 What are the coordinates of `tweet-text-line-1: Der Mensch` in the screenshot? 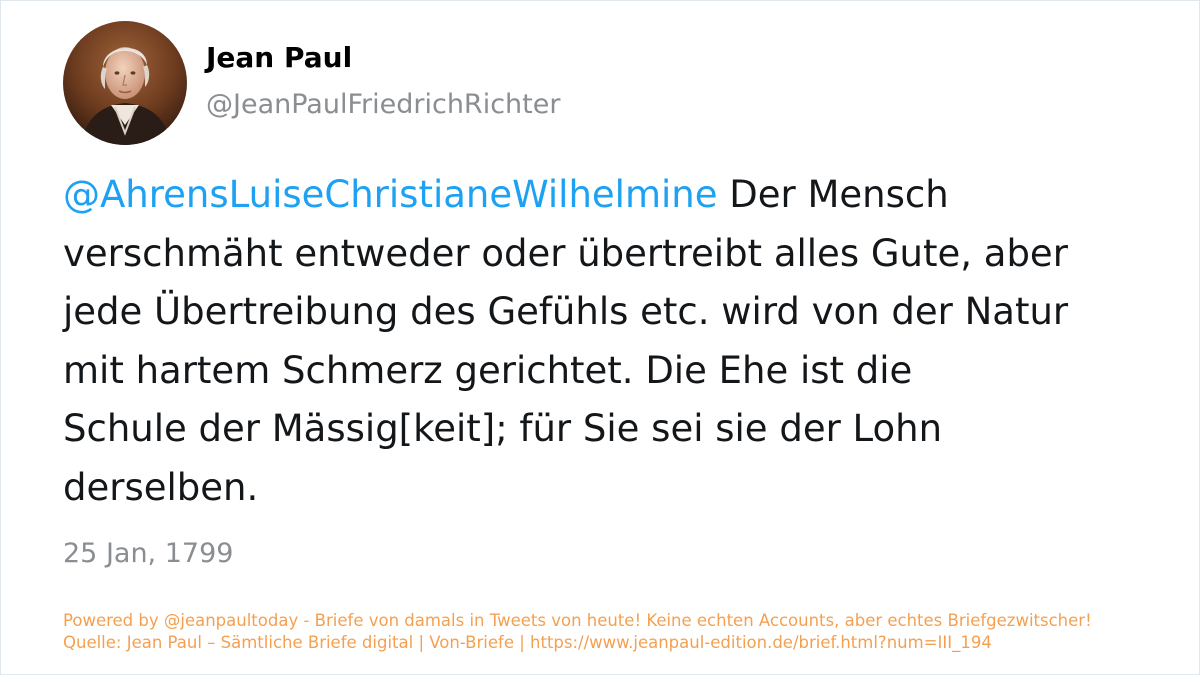 It's located at (833, 194).